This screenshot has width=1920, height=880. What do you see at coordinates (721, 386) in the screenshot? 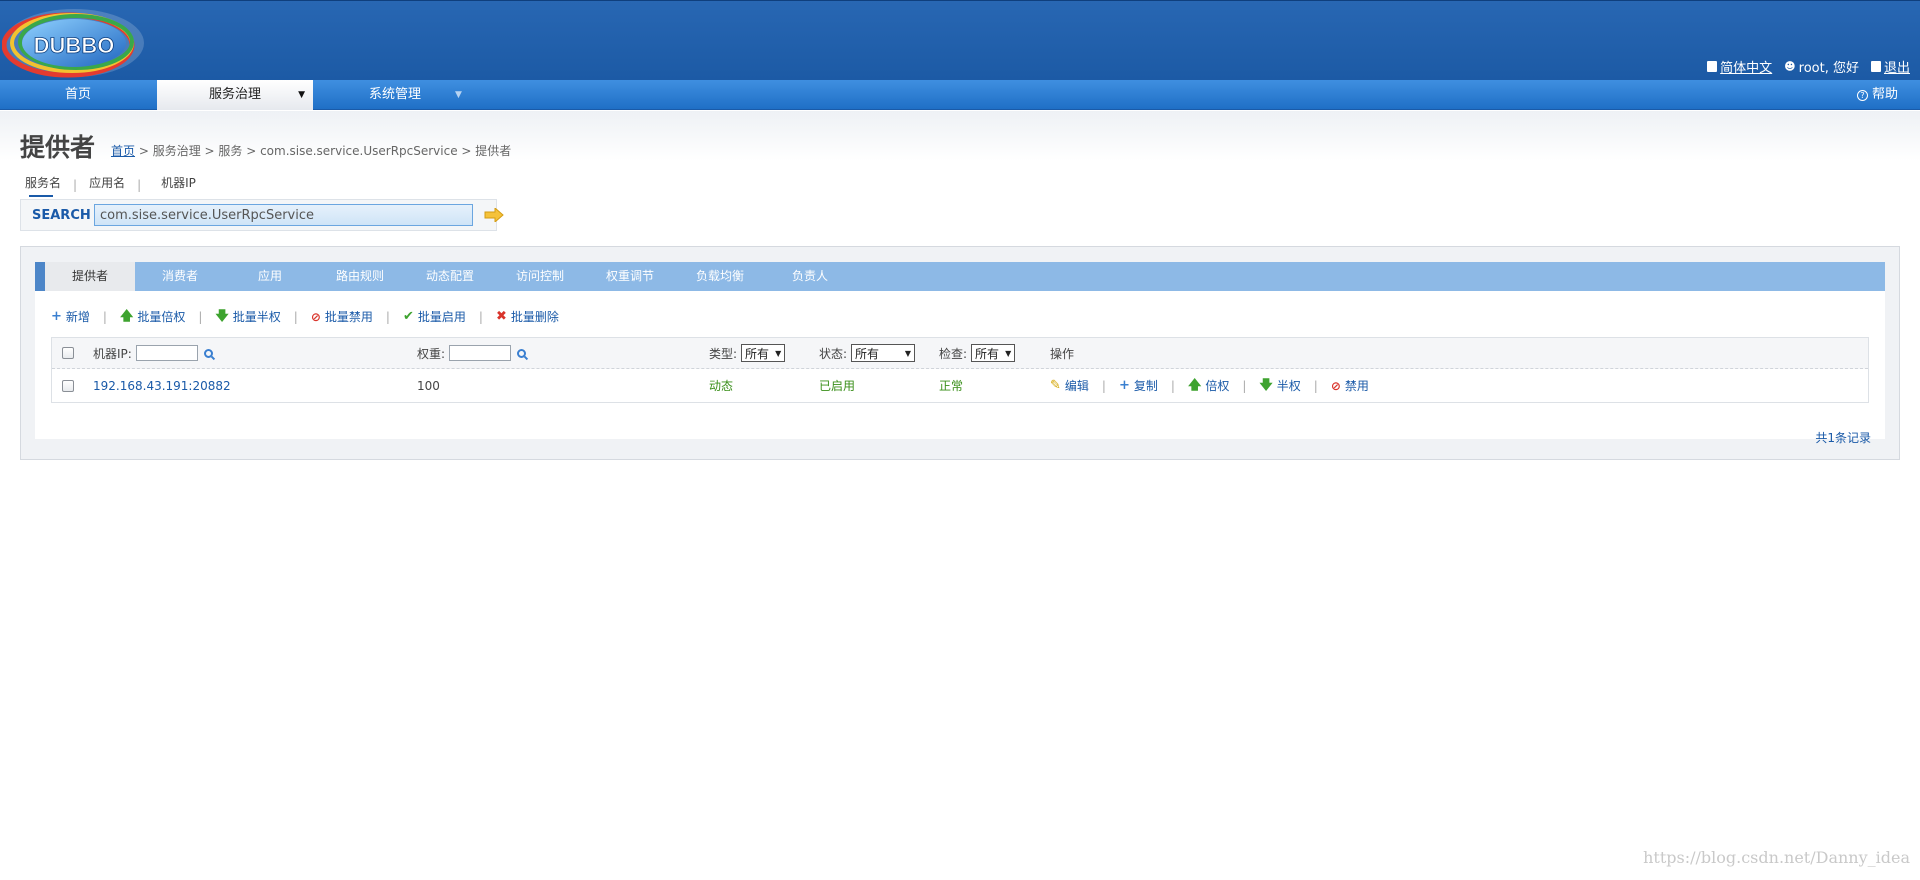
I see `provider-type: 动态` at bounding box center [721, 386].